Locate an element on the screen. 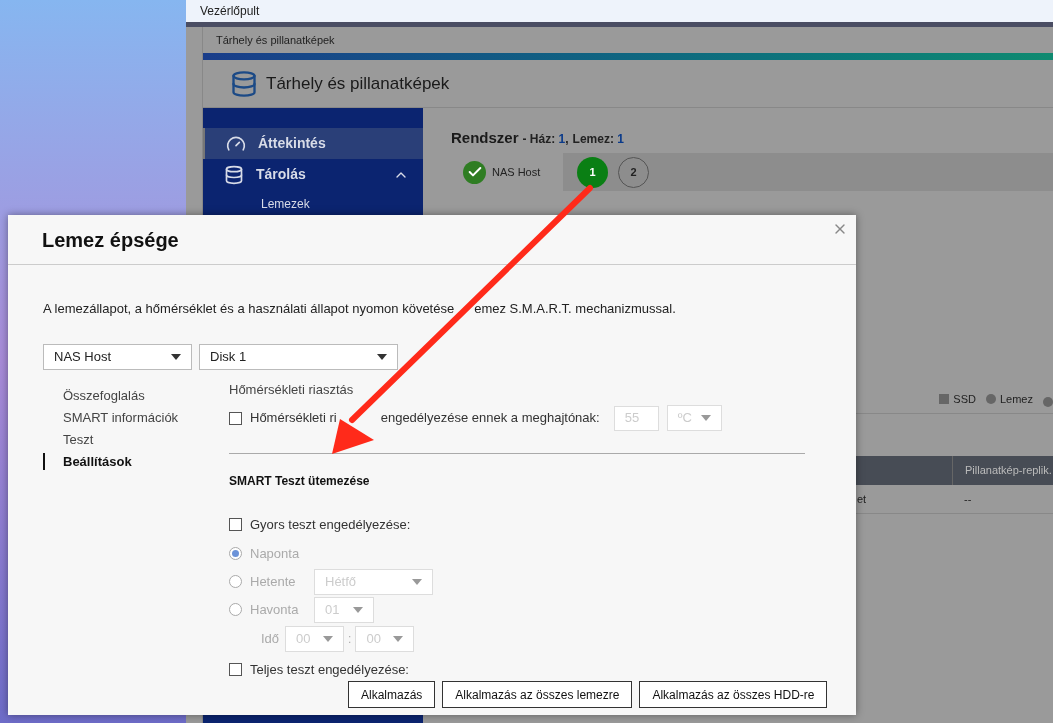  sidebar-item: Áttekintés is located at coordinates (313, 143).